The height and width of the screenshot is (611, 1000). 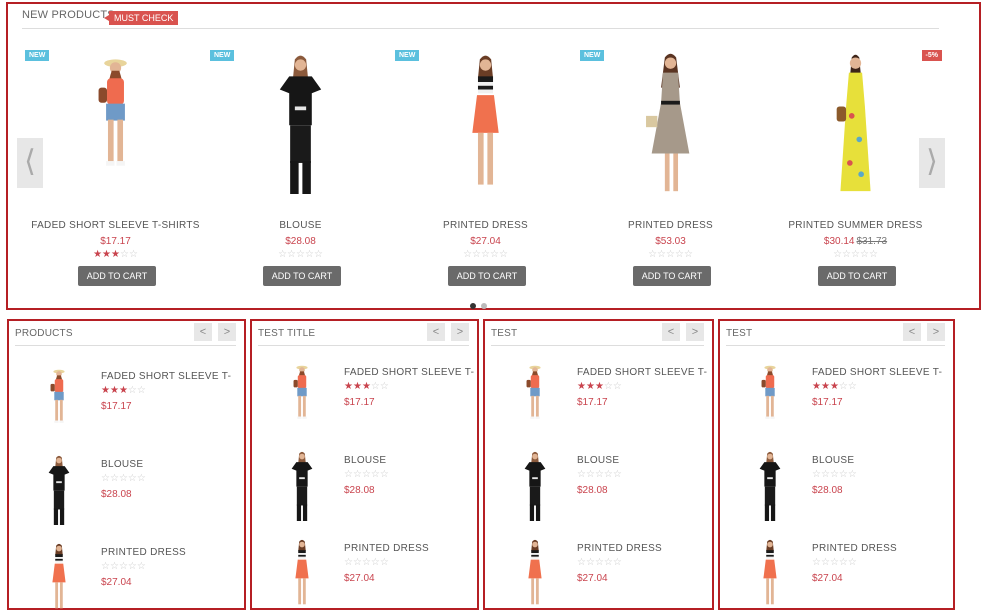 What do you see at coordinates (115, 225) in the screenshot?
I see `product-name: FADED SHORT SLEEVE T-SHIRTS` at bounding box center [115, 225].